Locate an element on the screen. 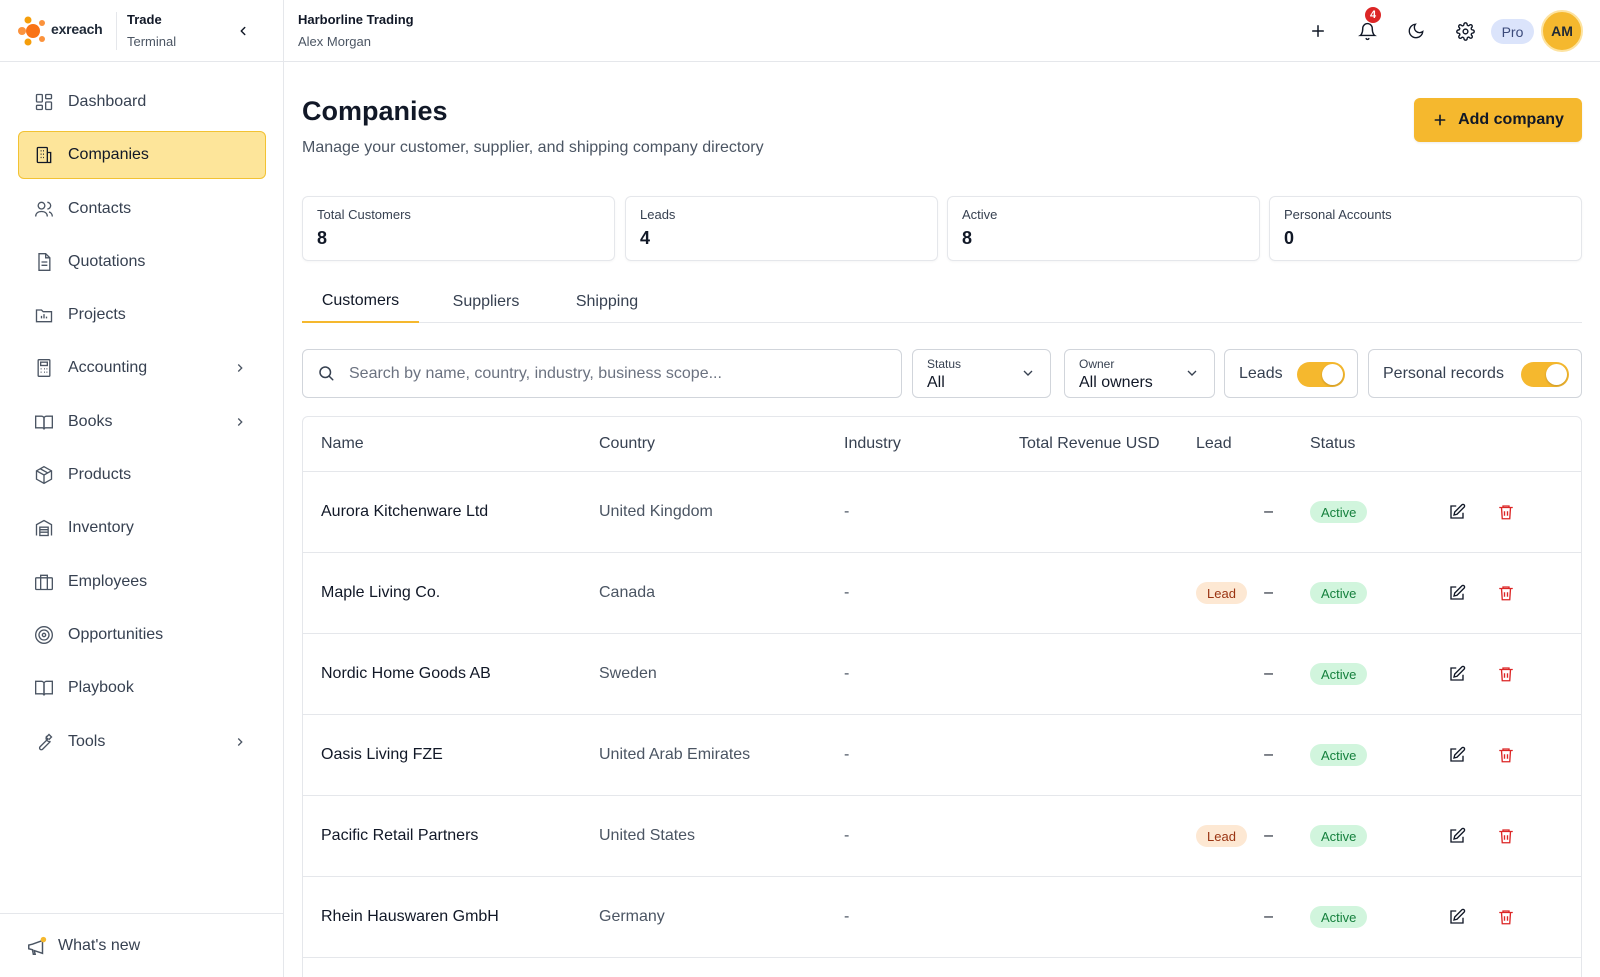  search-input is located at coordinates (619, 373).